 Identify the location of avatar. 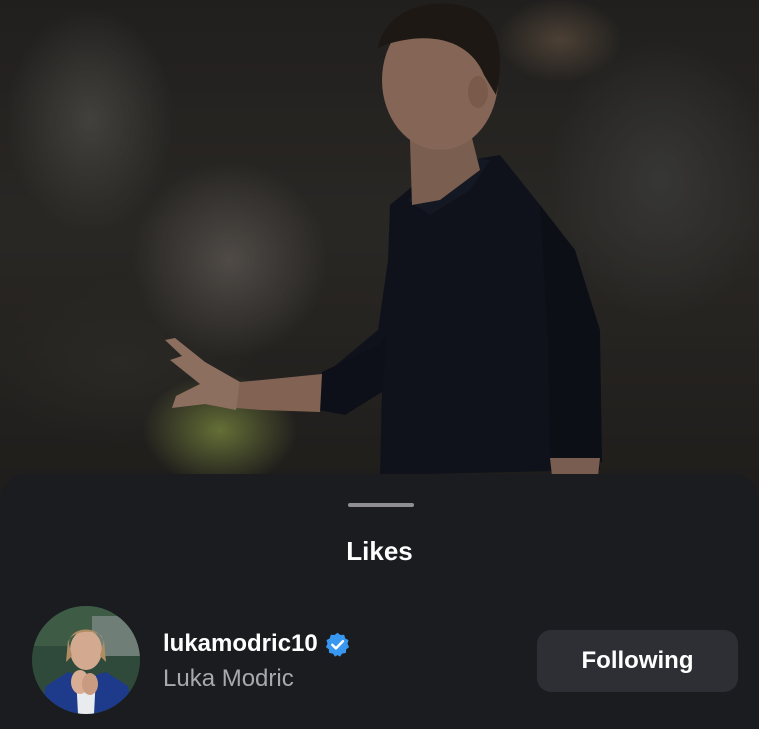
(86, 660).